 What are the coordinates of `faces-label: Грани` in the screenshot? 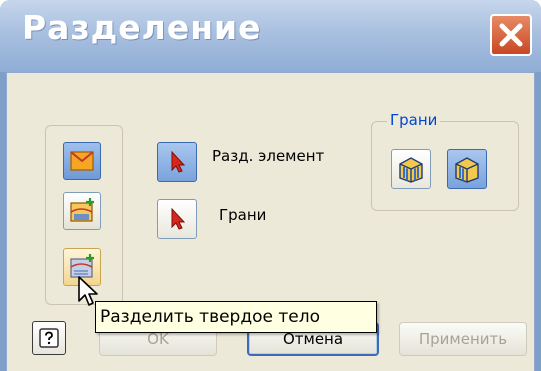 It's located at (243, 215).